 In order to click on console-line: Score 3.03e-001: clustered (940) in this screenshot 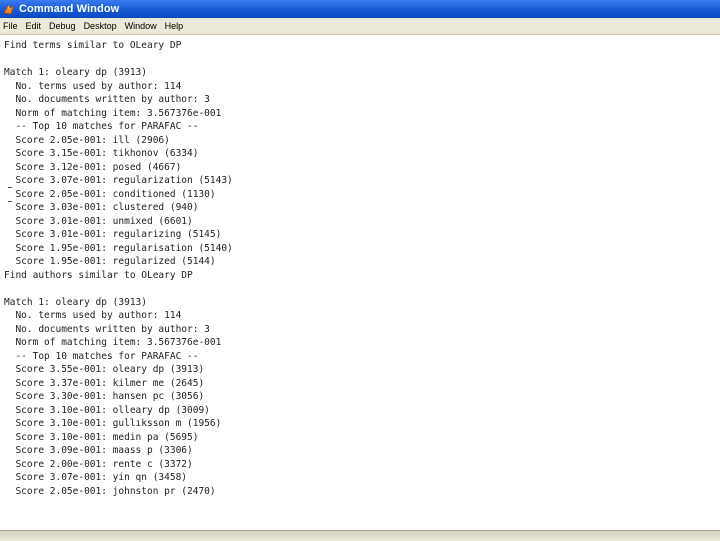, I will do `click(101, 207)`.